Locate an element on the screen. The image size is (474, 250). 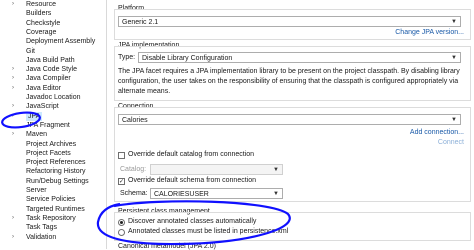
sidebar-item-coverage: Coverage is located at coordinates (53, 32).